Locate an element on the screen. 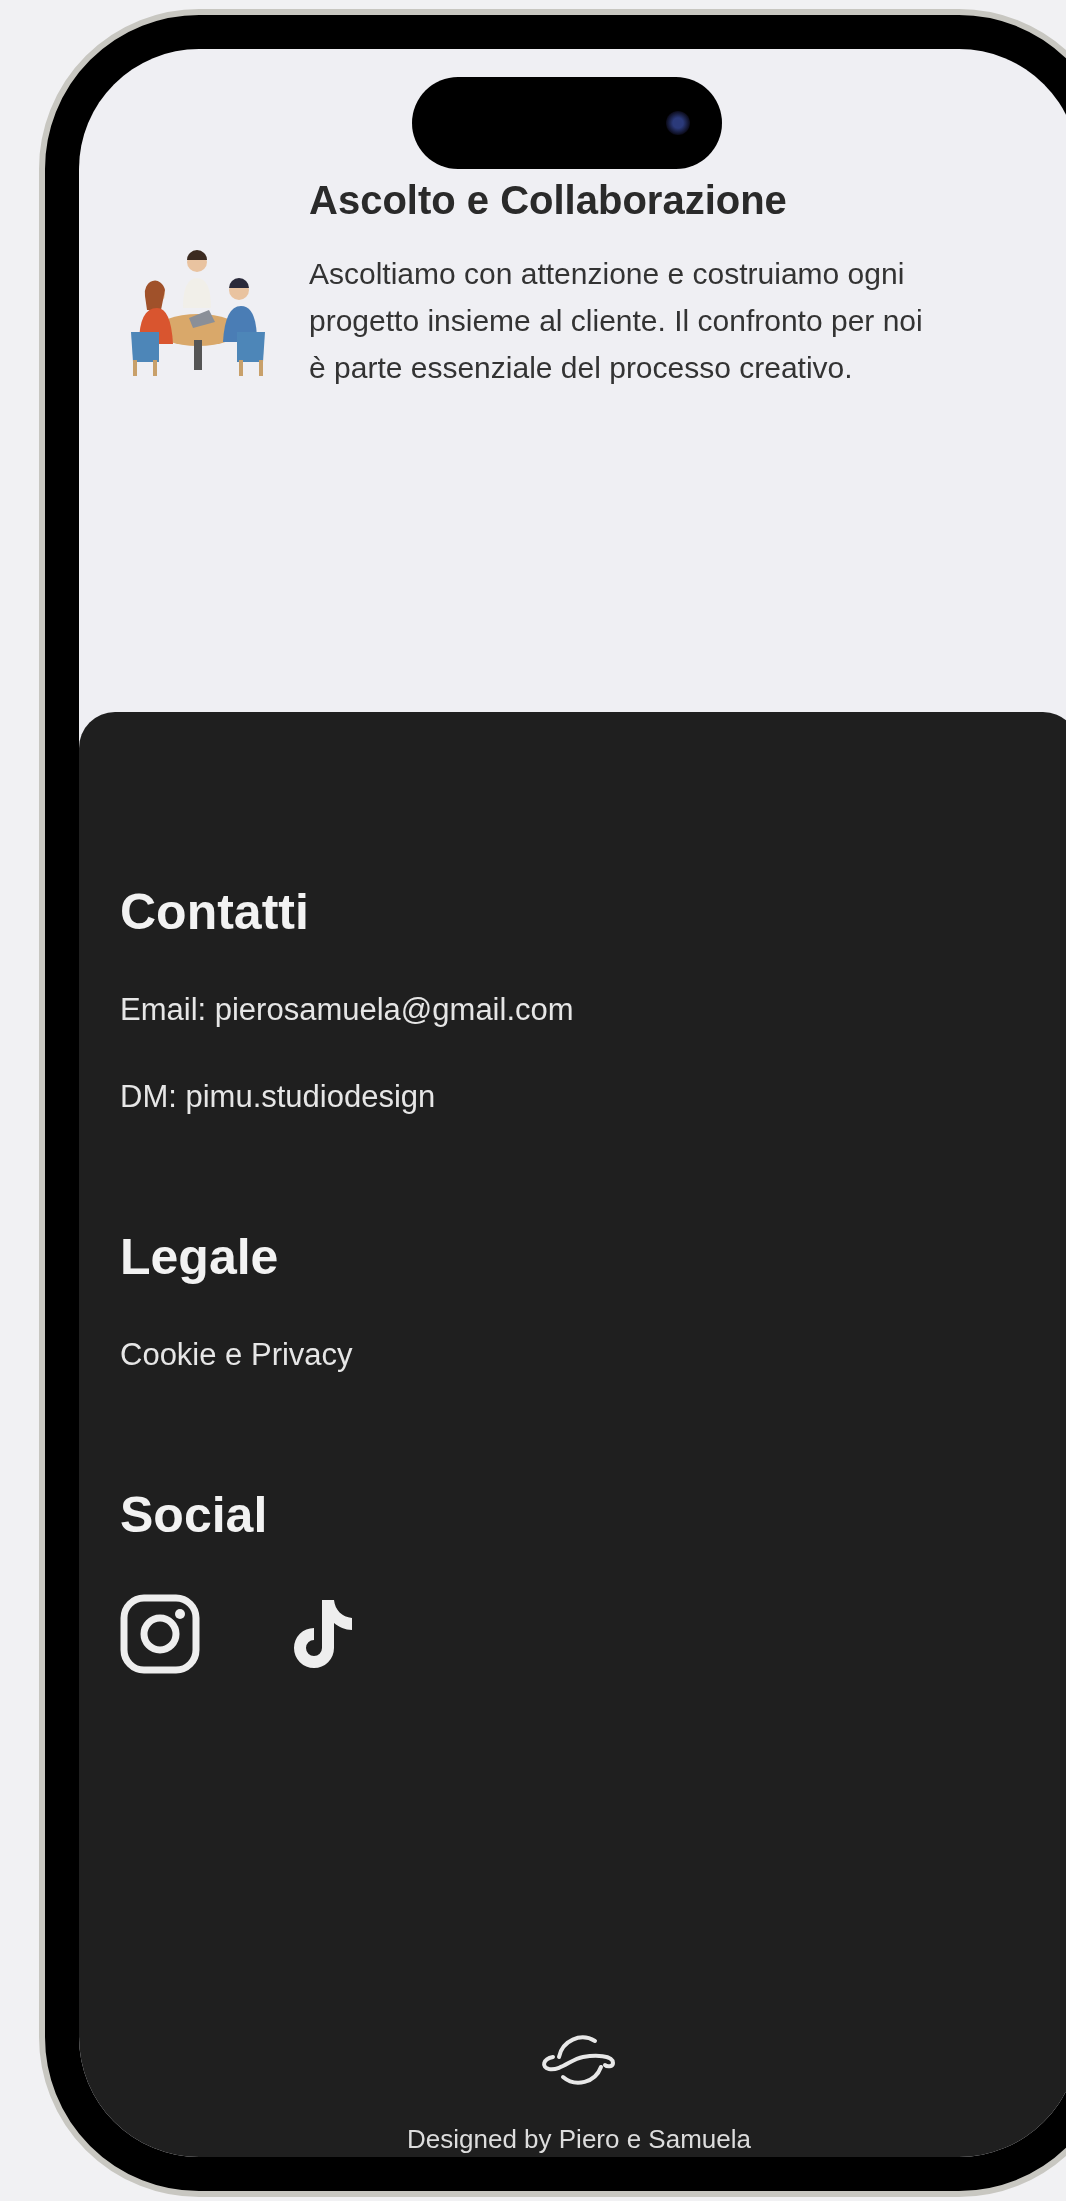 Image resolution: width=1066 pixels, height=2201 pixels. credit-text: Designed by Piero e Samuela is located at coordinates (579, 2139).